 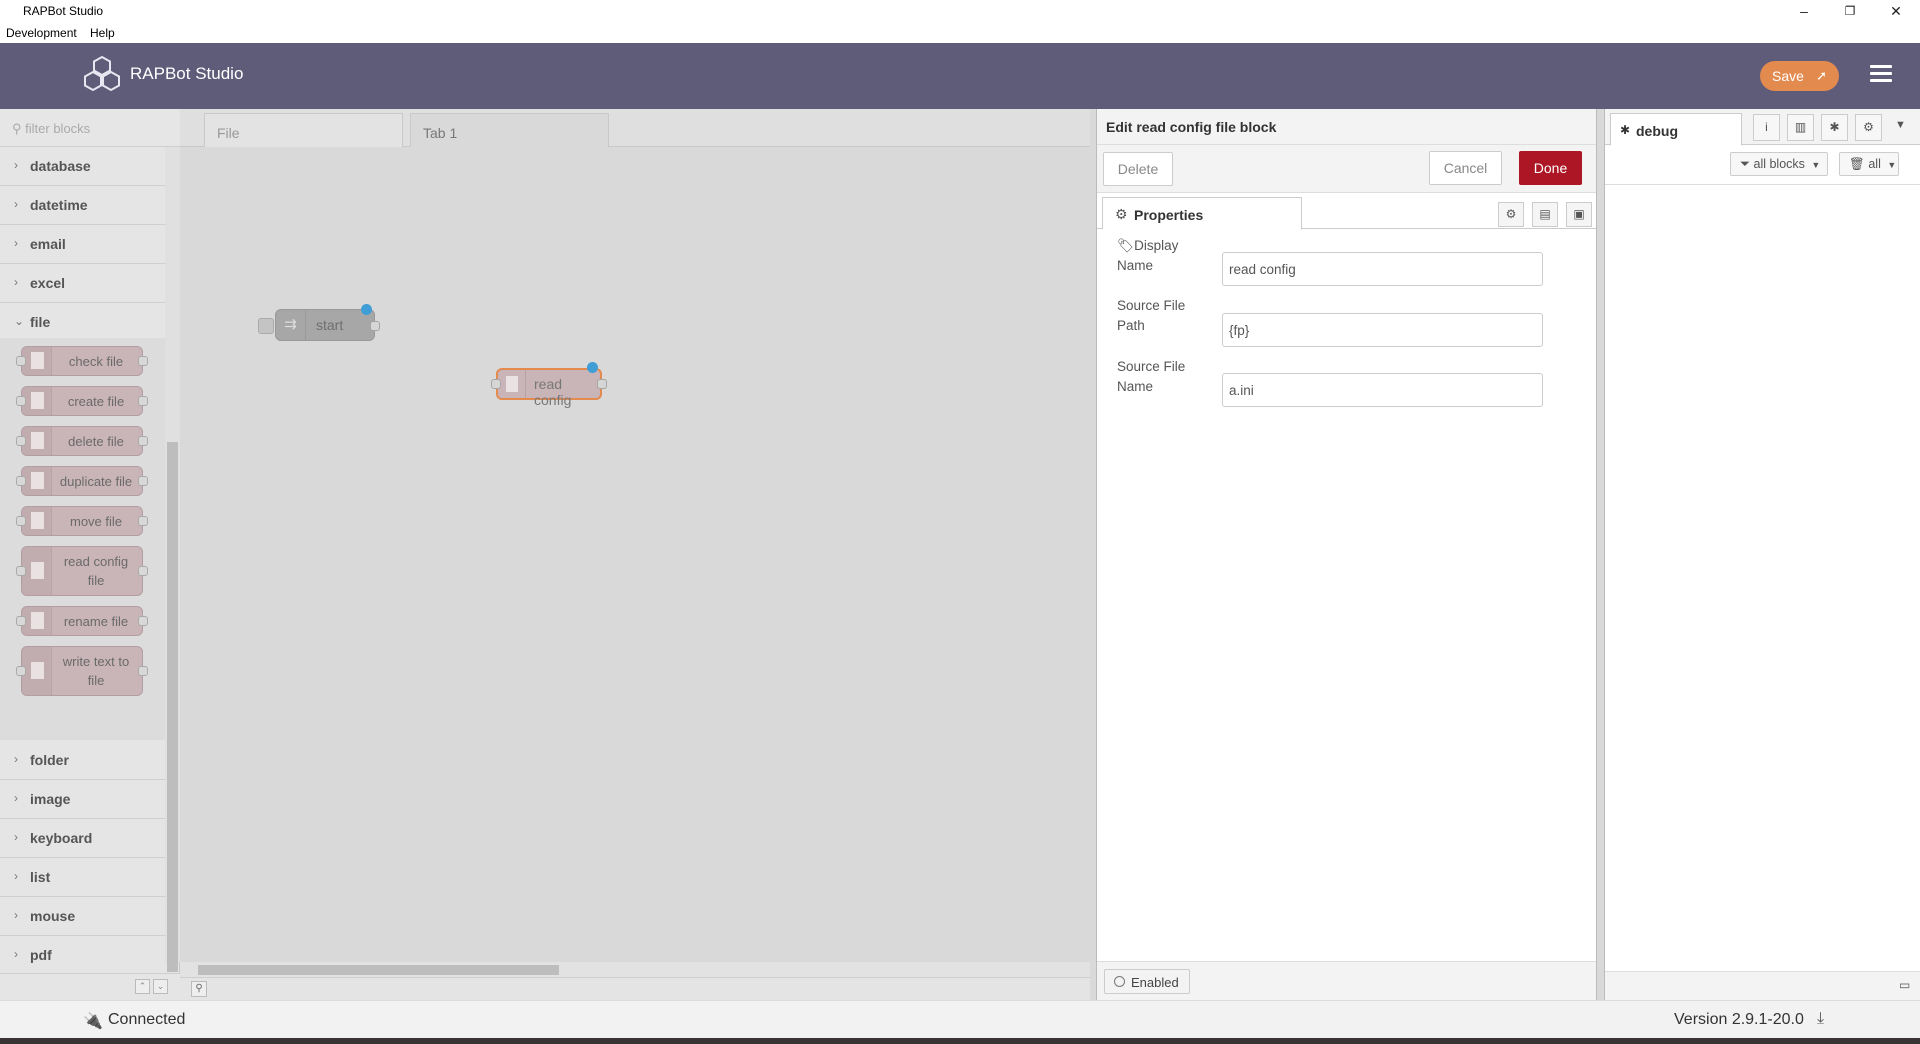 I want to click on filter-placeholder: filter blocks, so click(x=58, y=128).